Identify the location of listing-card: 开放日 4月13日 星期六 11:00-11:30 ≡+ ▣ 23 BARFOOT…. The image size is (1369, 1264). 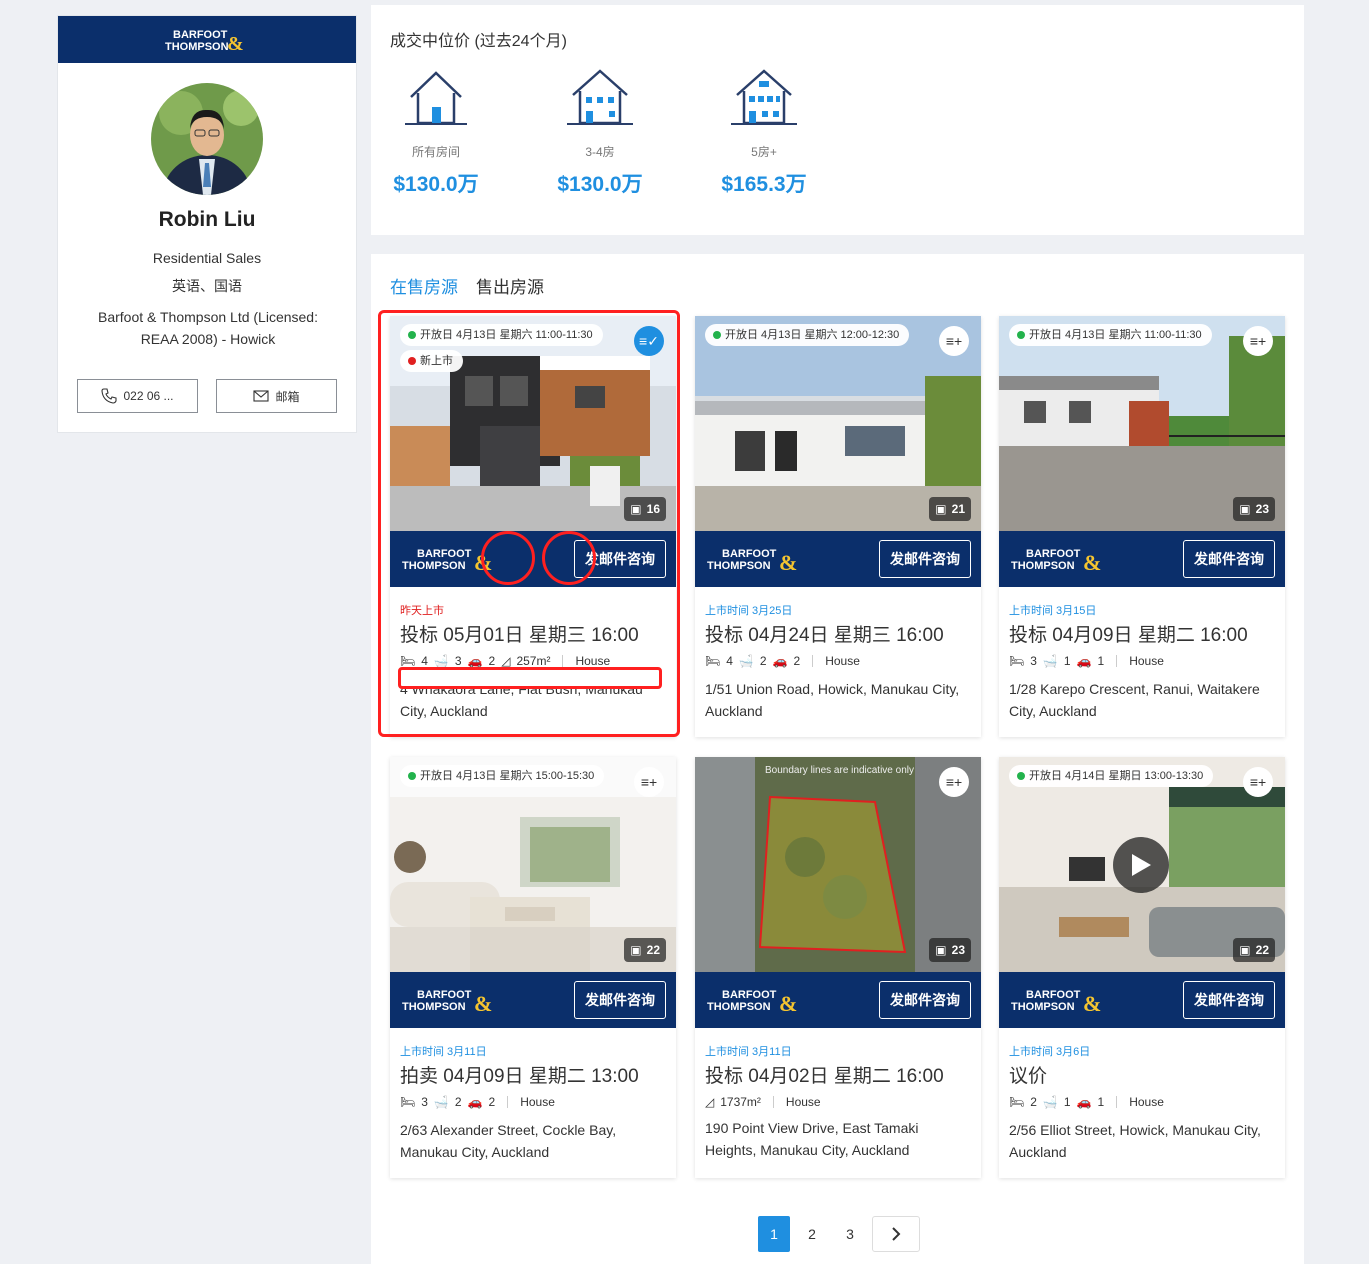
(1142, 526).